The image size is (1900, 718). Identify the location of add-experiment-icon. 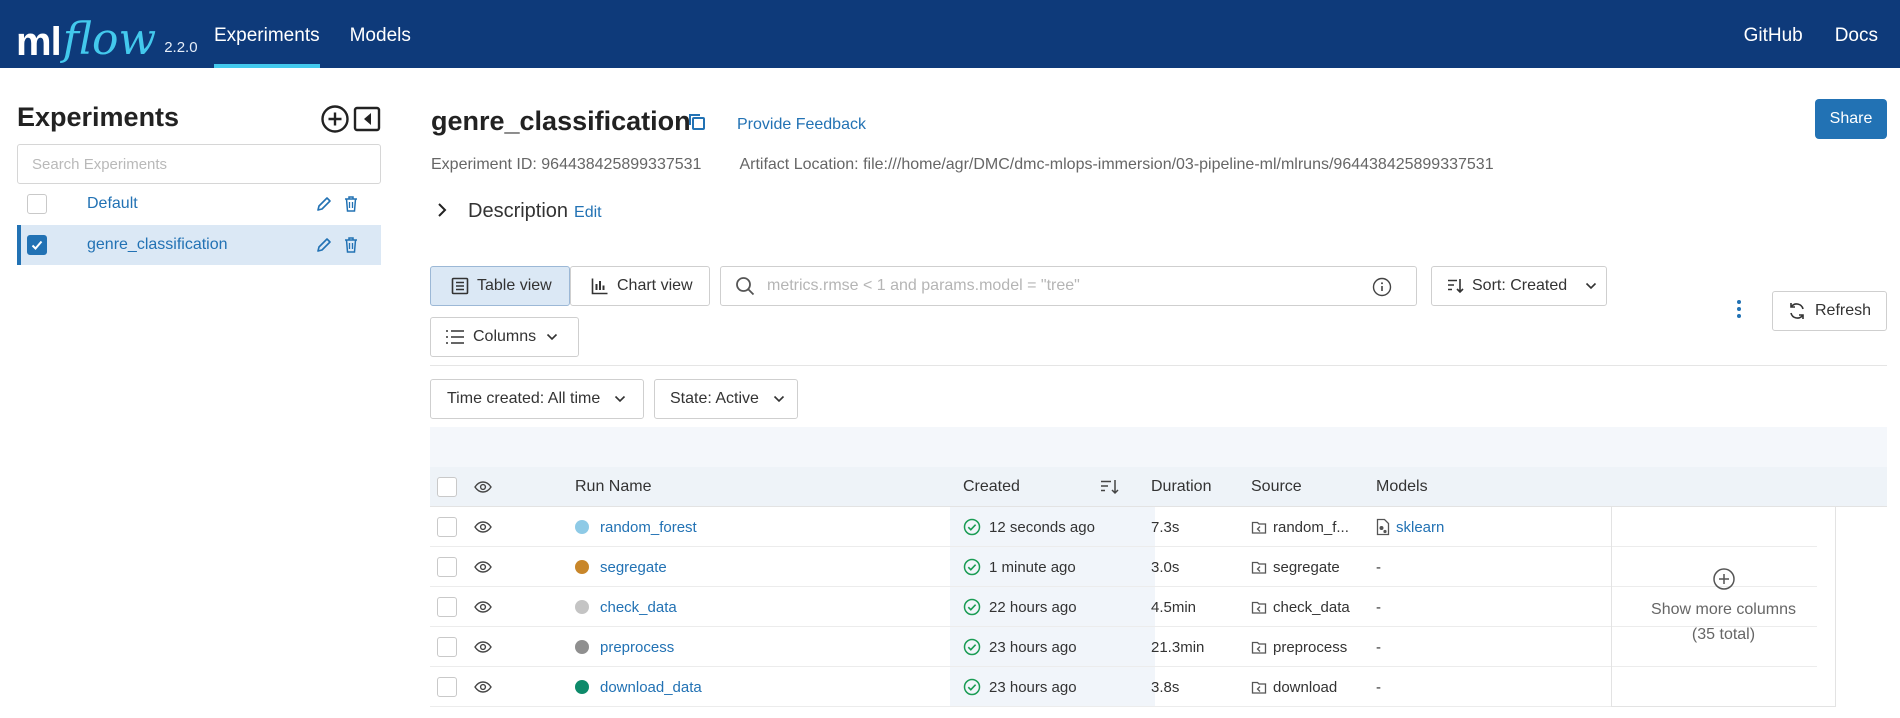
(335, 119).